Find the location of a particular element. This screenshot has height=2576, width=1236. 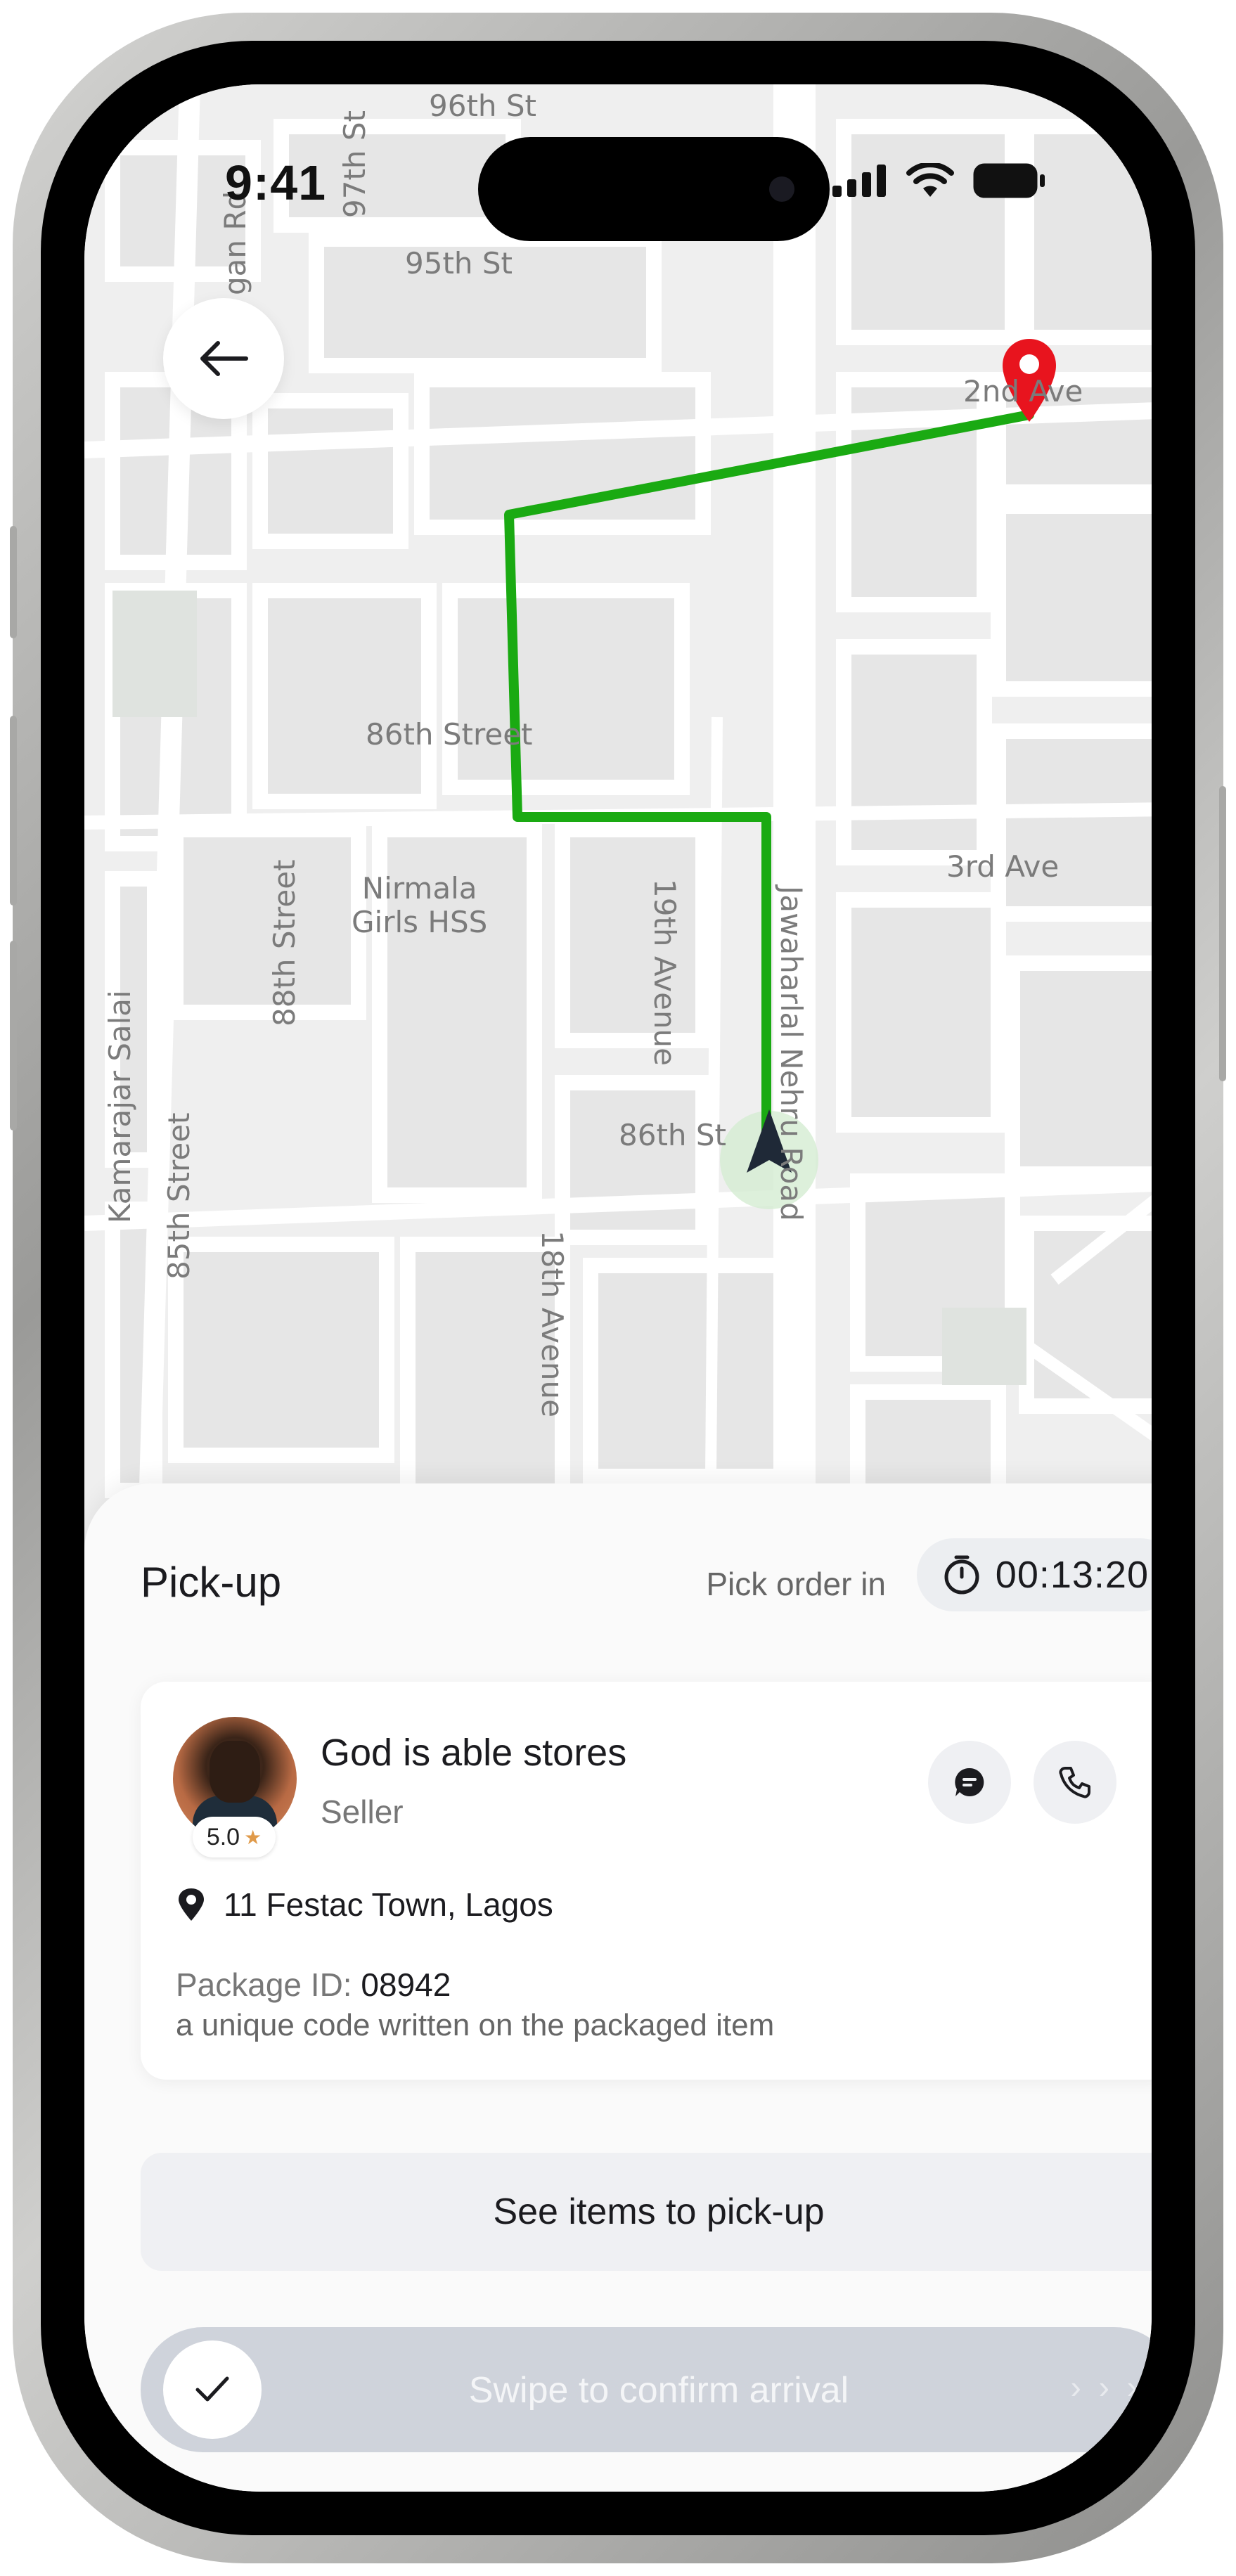

package-id: 08942 is located at coordinates (406, 1984).